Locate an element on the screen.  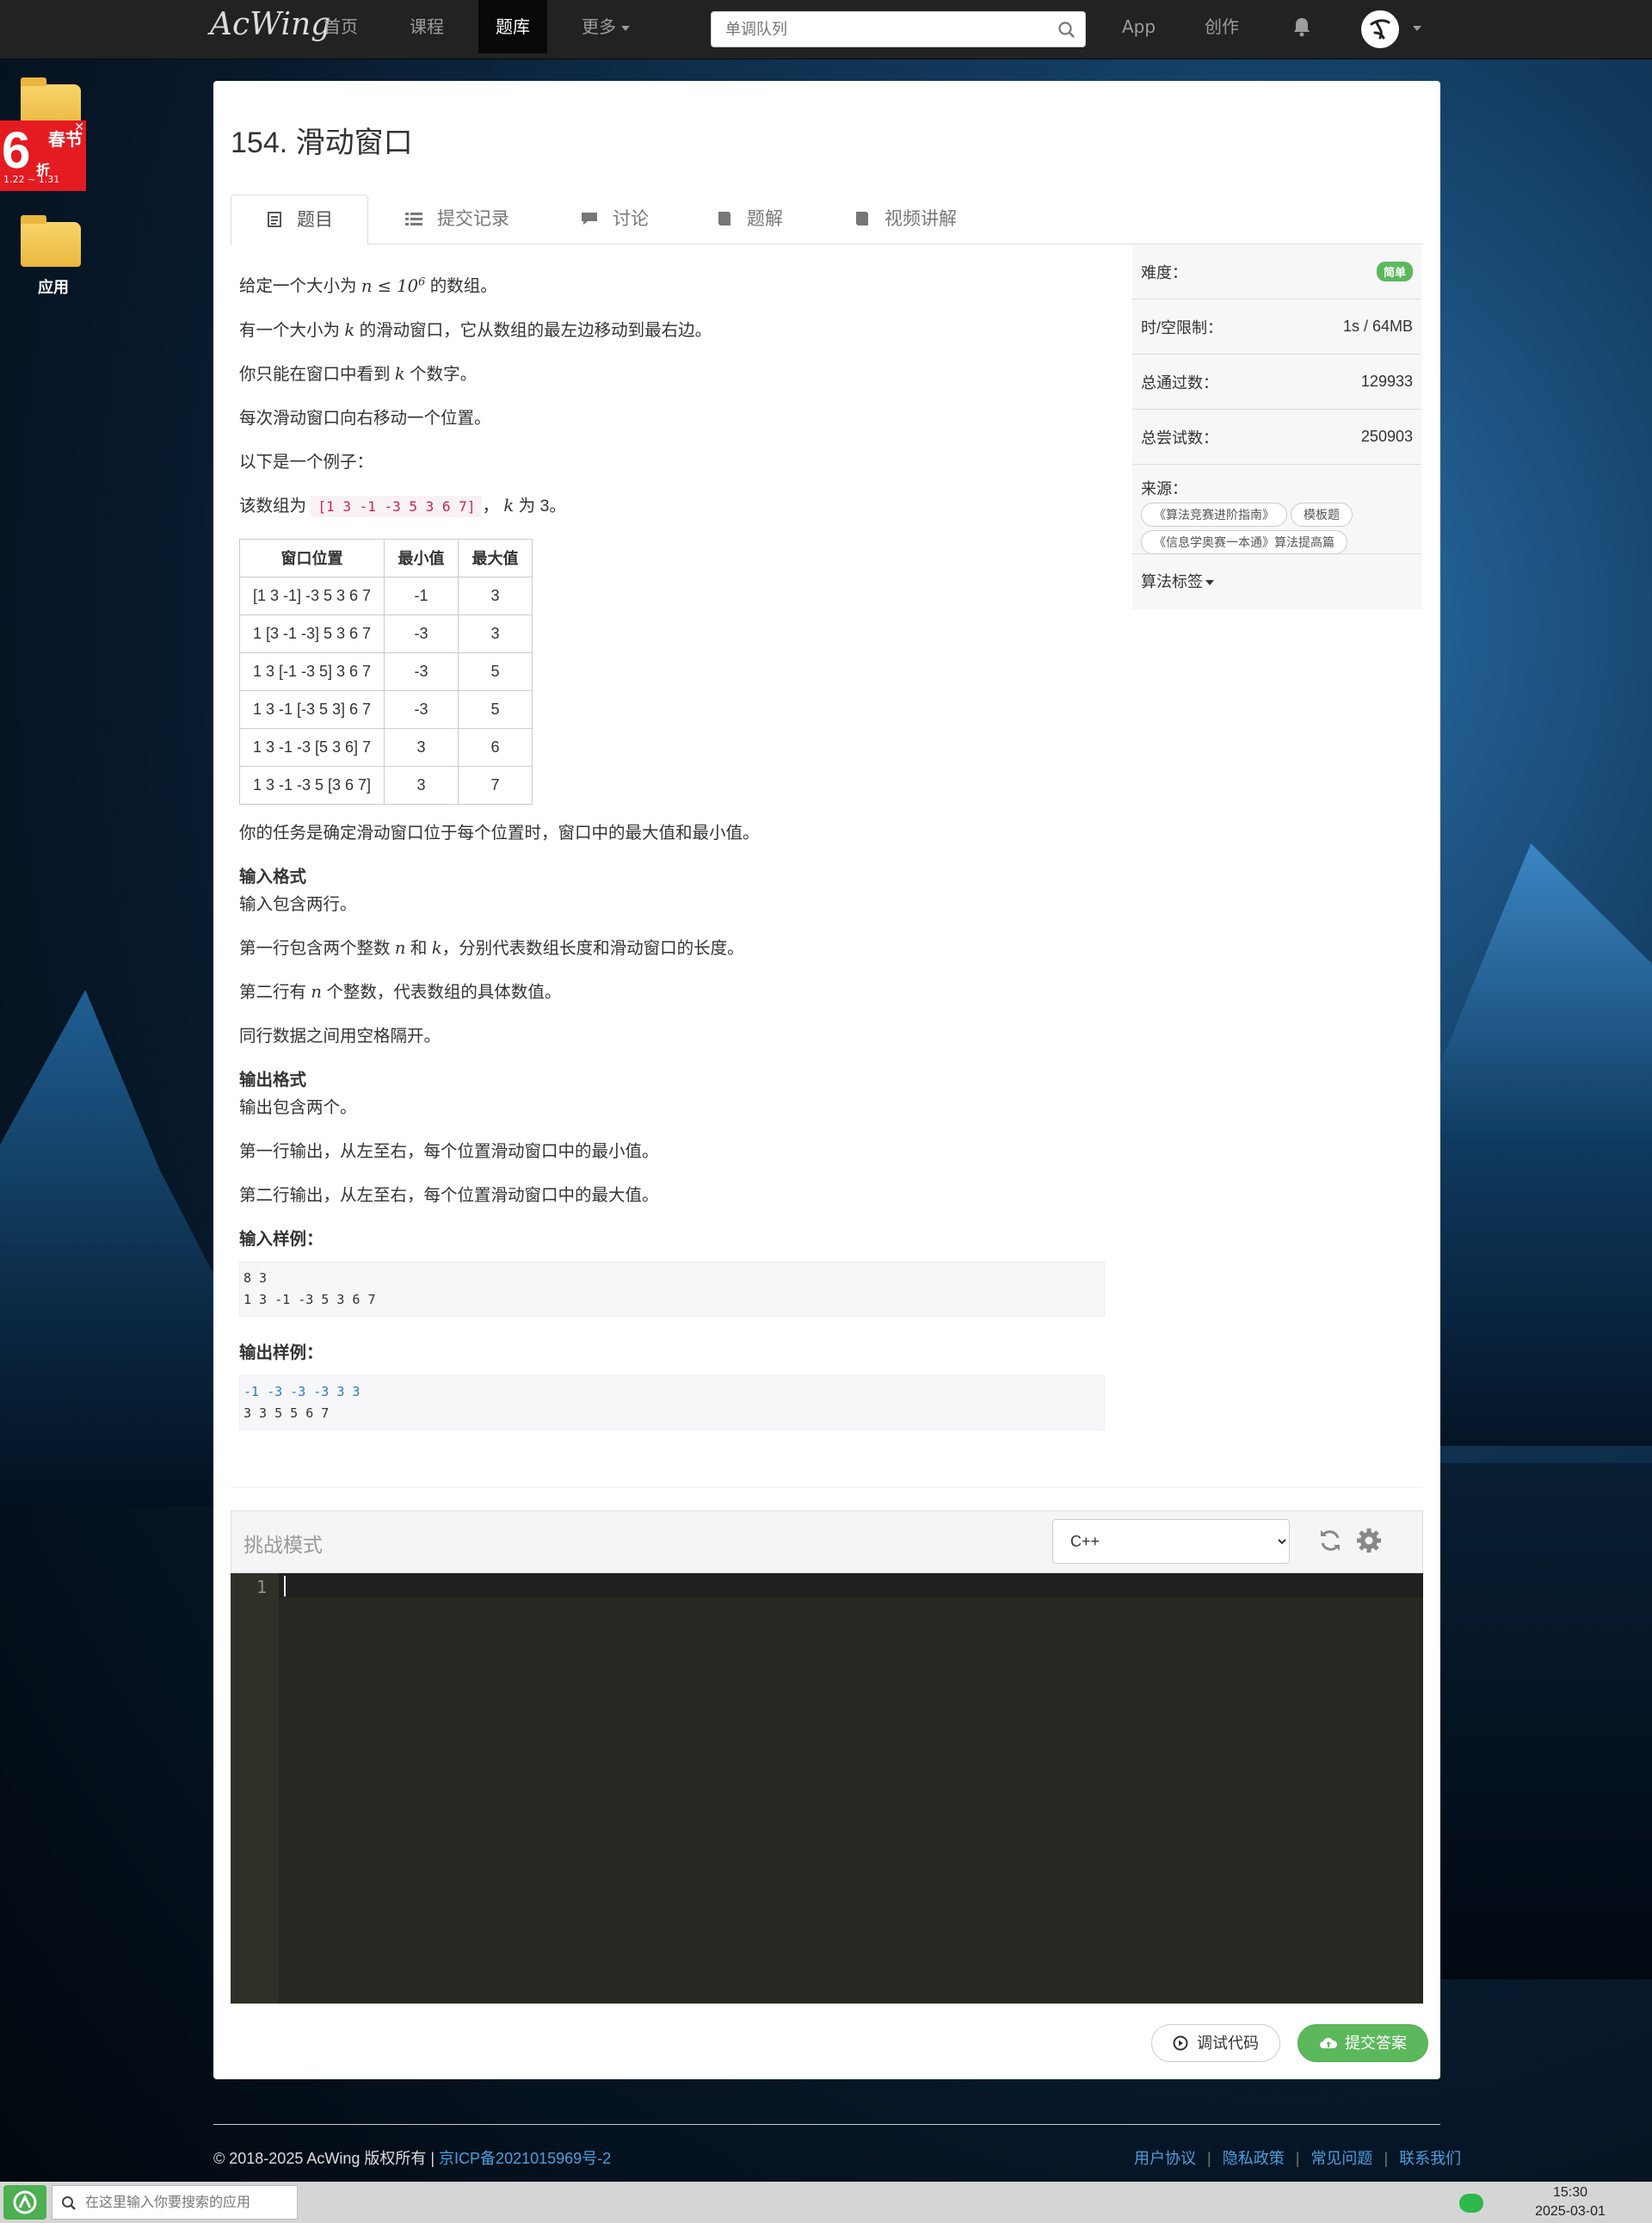
line-number: 1 is located at coordinates (261, 1587).